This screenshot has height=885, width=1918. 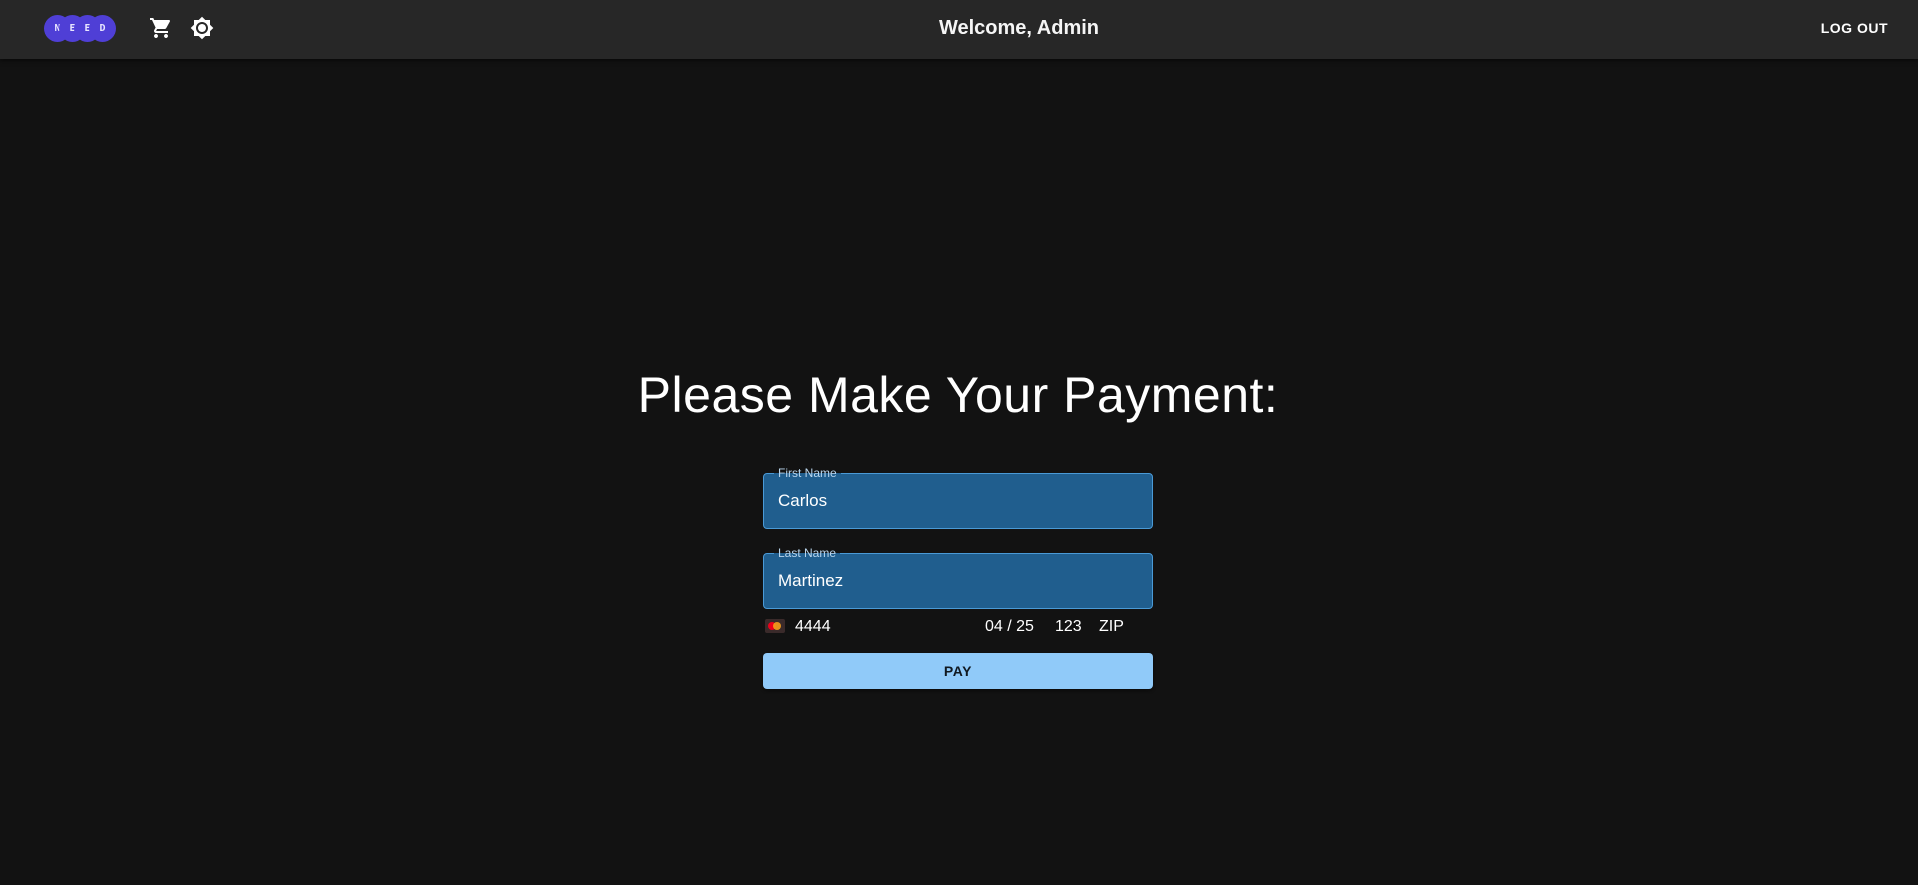 I want to click on last-name-field: Last Name, so click(x=958, y=577).